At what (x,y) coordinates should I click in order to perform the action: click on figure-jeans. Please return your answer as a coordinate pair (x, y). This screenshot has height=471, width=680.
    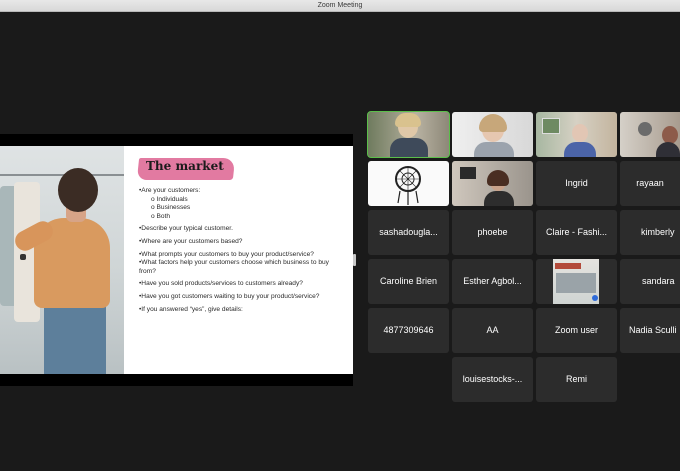
    Looking at the image, I should click on (75, 340).